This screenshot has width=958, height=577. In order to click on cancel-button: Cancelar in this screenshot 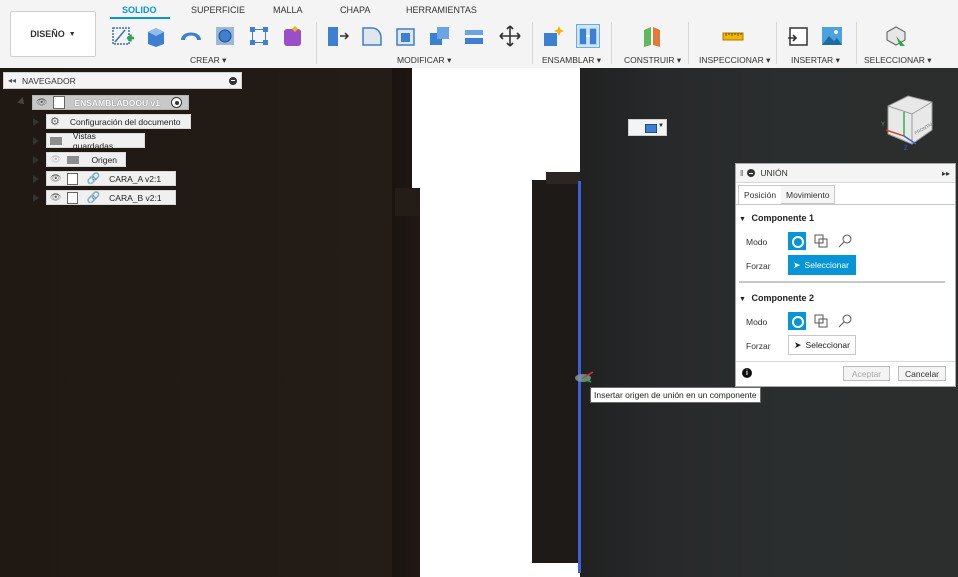, I will do `click(922, 373)`.